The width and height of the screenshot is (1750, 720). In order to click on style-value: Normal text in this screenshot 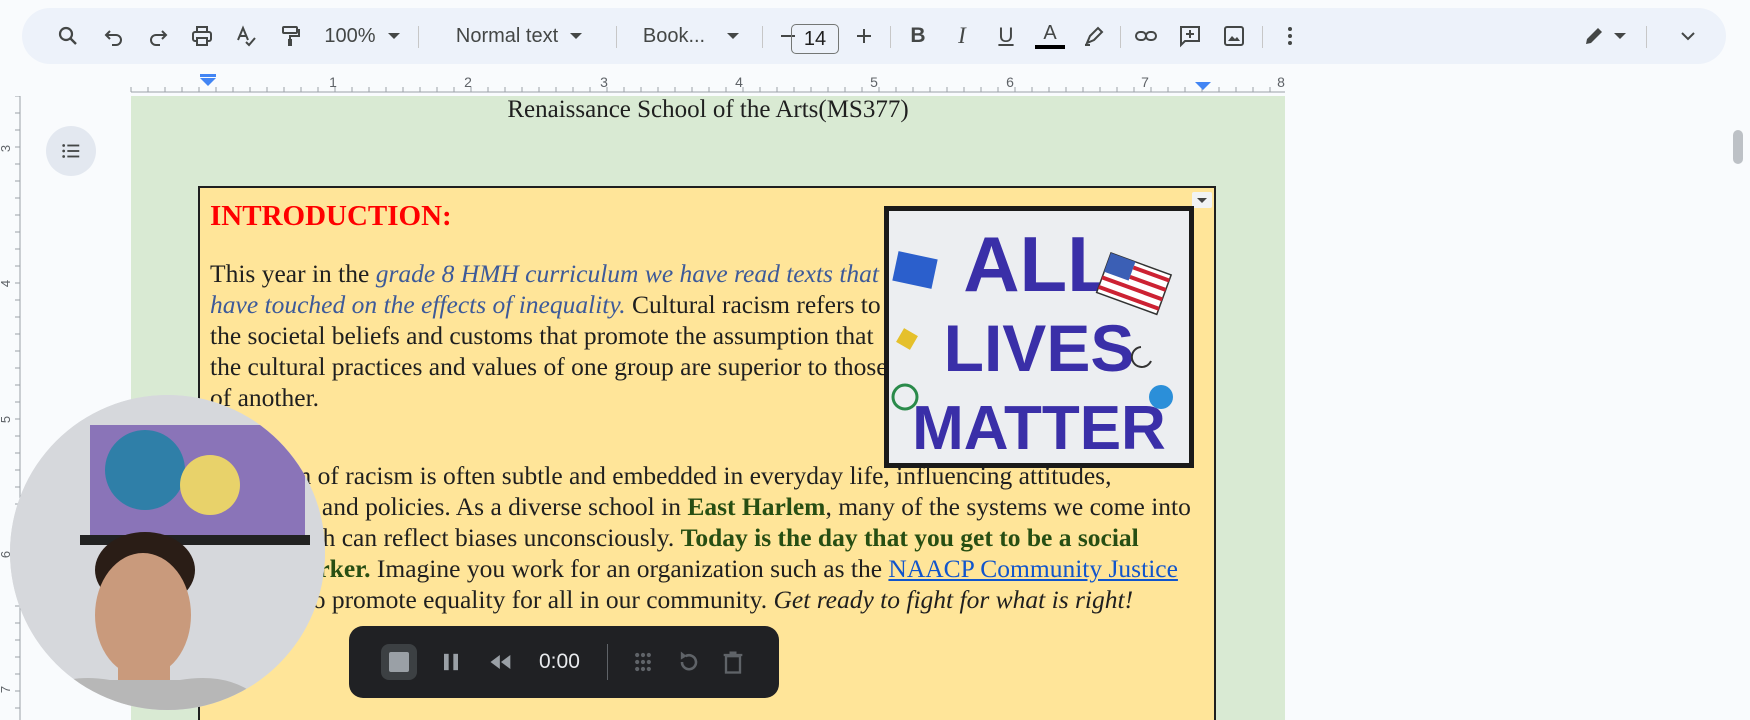, I will do `click(507, 35)`.